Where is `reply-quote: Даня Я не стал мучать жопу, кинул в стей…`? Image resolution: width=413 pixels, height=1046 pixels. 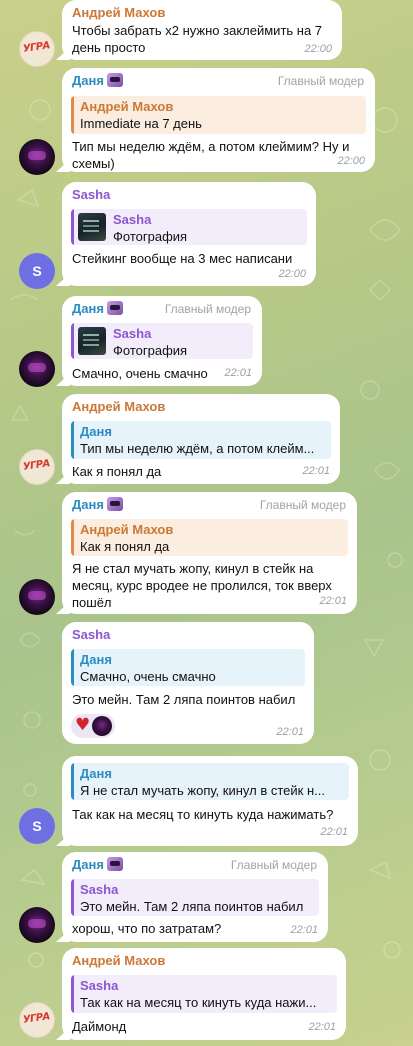 reply-quote: Даня Я не стал мучать жопу, кинул в стей… is located at coordinates (210, 781).